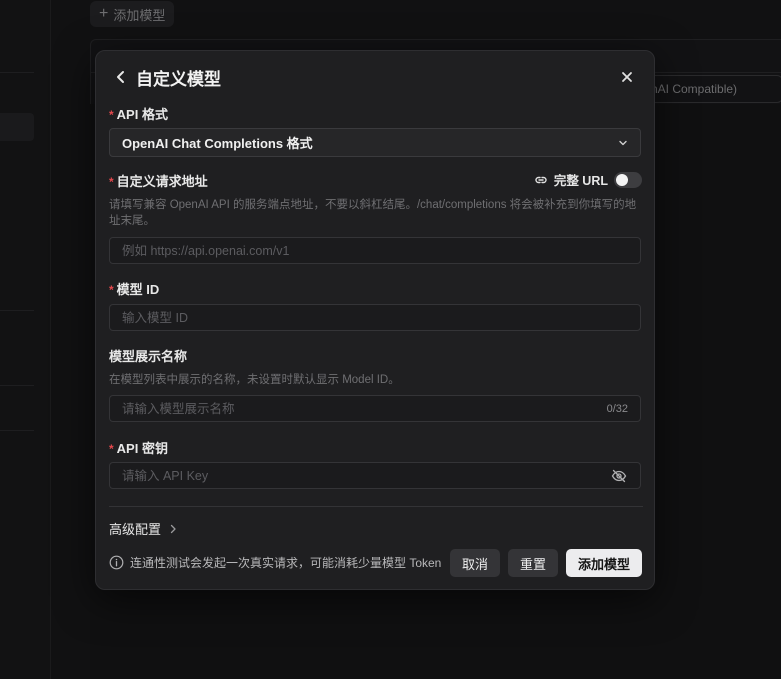 Image resolution: width=781 pixels, height=679 pixels. I want to click on connectivity-note-text: 连通性测试会发起一次真实请求，可能消耗少量模型 Token, so click(286, 563).